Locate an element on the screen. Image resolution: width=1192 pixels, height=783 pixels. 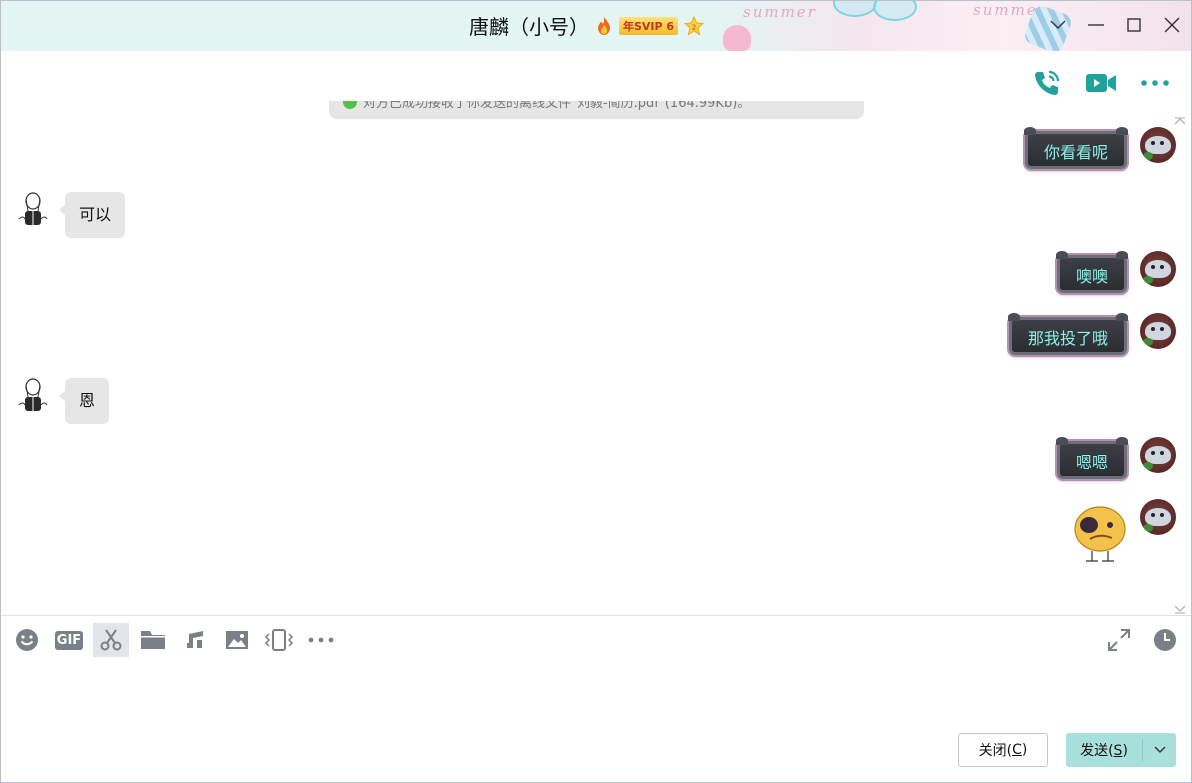
fire-icon is located at coordinates (604, 26).